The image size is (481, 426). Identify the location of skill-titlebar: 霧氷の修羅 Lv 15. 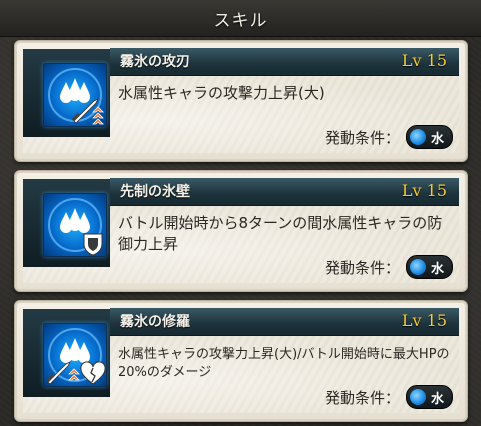
(284, 322).